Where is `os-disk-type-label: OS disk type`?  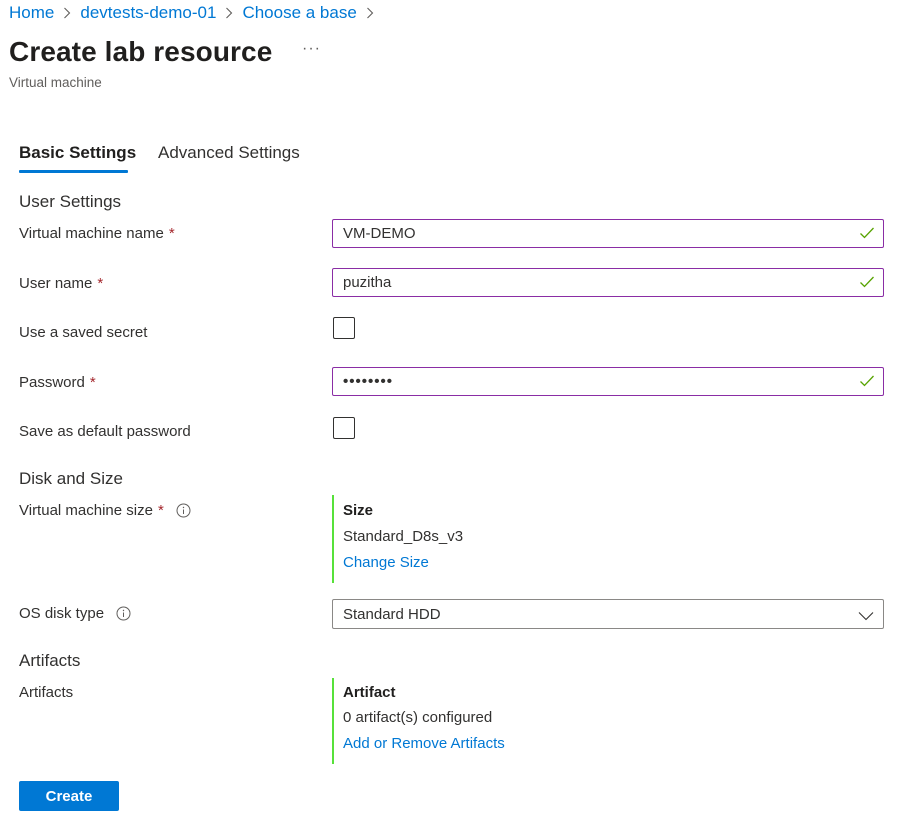 os-disk-type-label: OS disk type is located at coordinates (75, 613).